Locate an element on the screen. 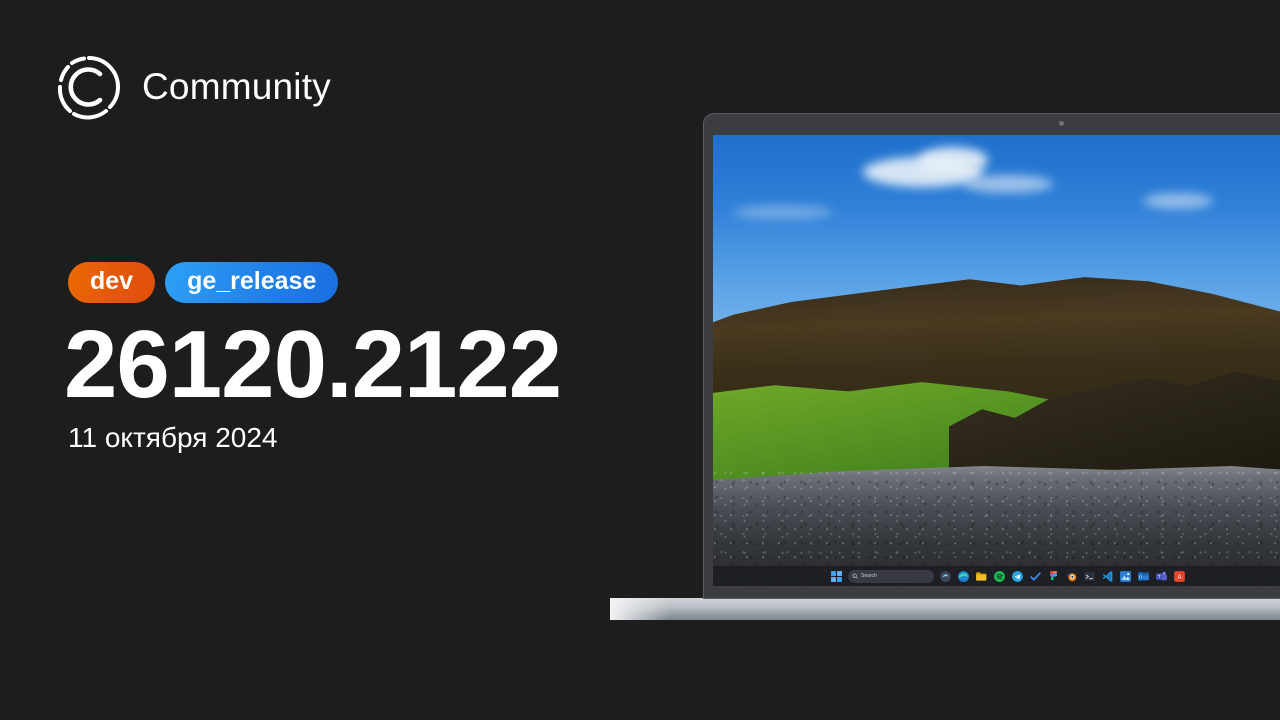 This screenshot has height=720, width=1280. outlook-icon: O is located at coordinates (1143, 576).